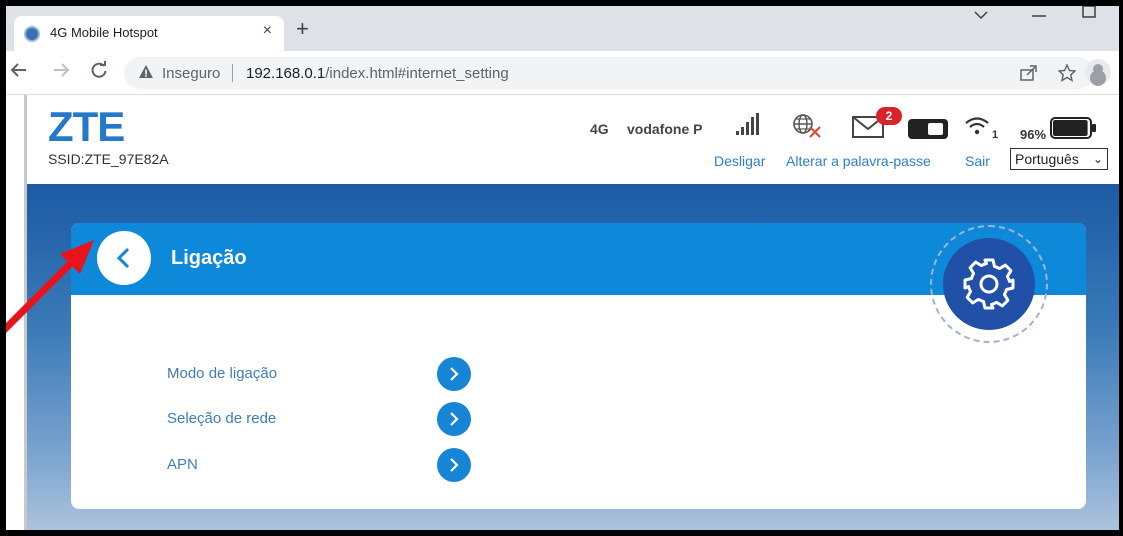 This screenshot has height=536, width=1123. What do you see at coordinates (286, 73) in the screenshot?
I see `url-host: 192.168.0.1` at bounding box center [286, 73].